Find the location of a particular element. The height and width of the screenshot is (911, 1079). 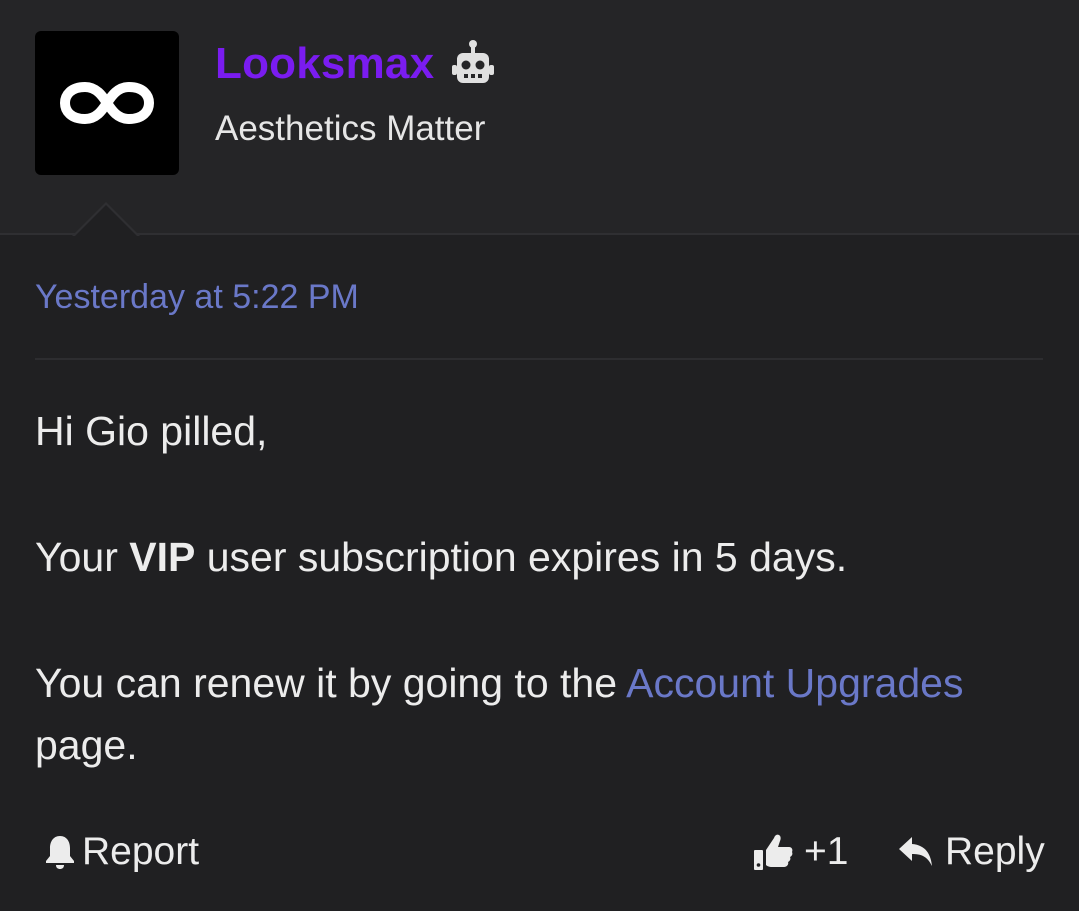

bell-icon is located at coordinates (60, 852).